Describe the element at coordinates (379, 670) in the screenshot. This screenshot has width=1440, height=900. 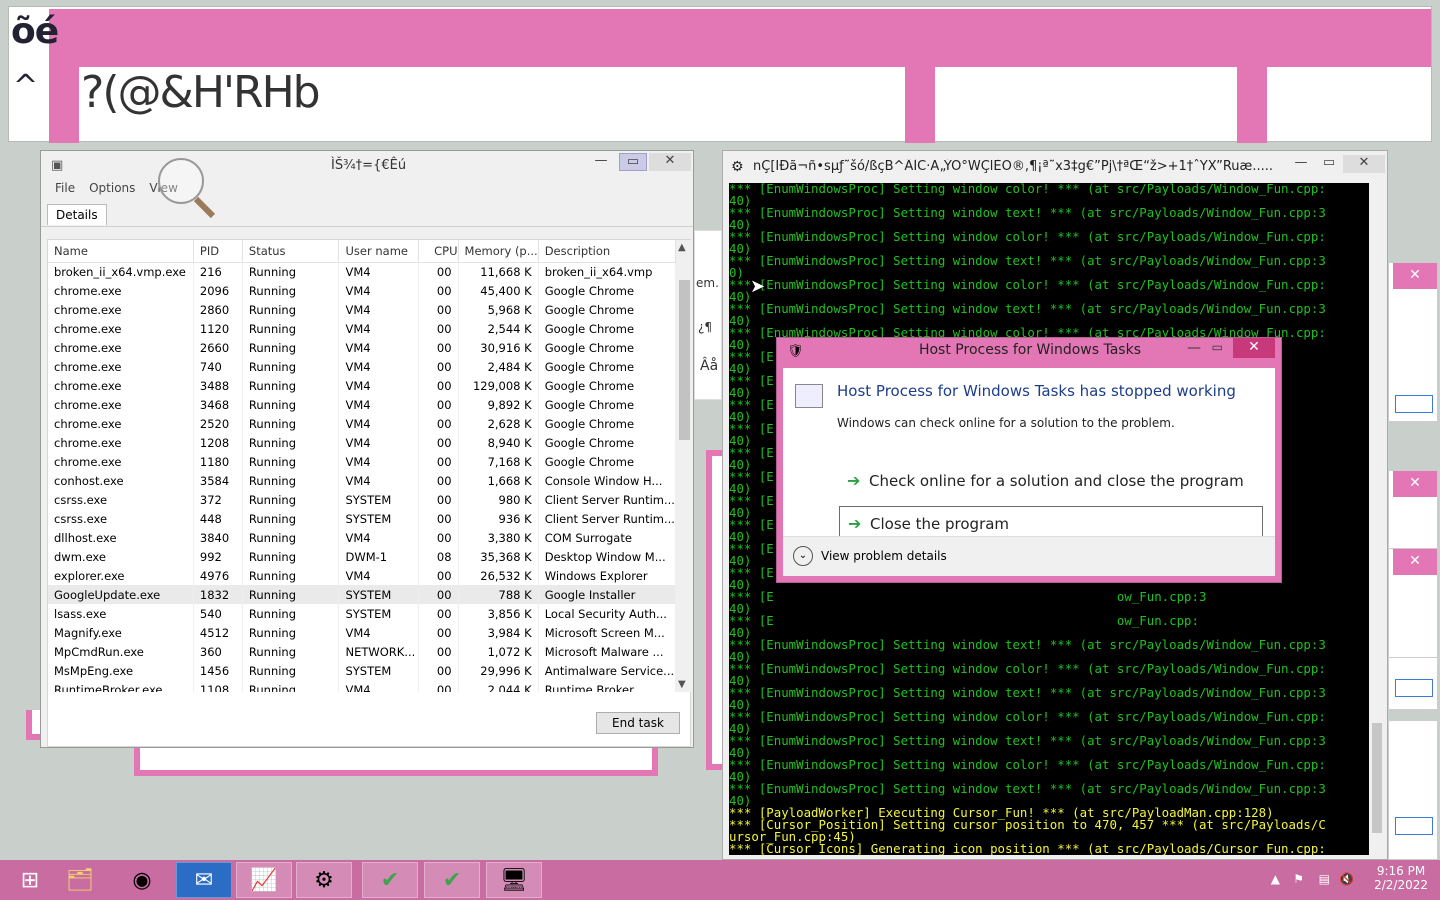
I see `table-cell: SYSTEM` at that location.